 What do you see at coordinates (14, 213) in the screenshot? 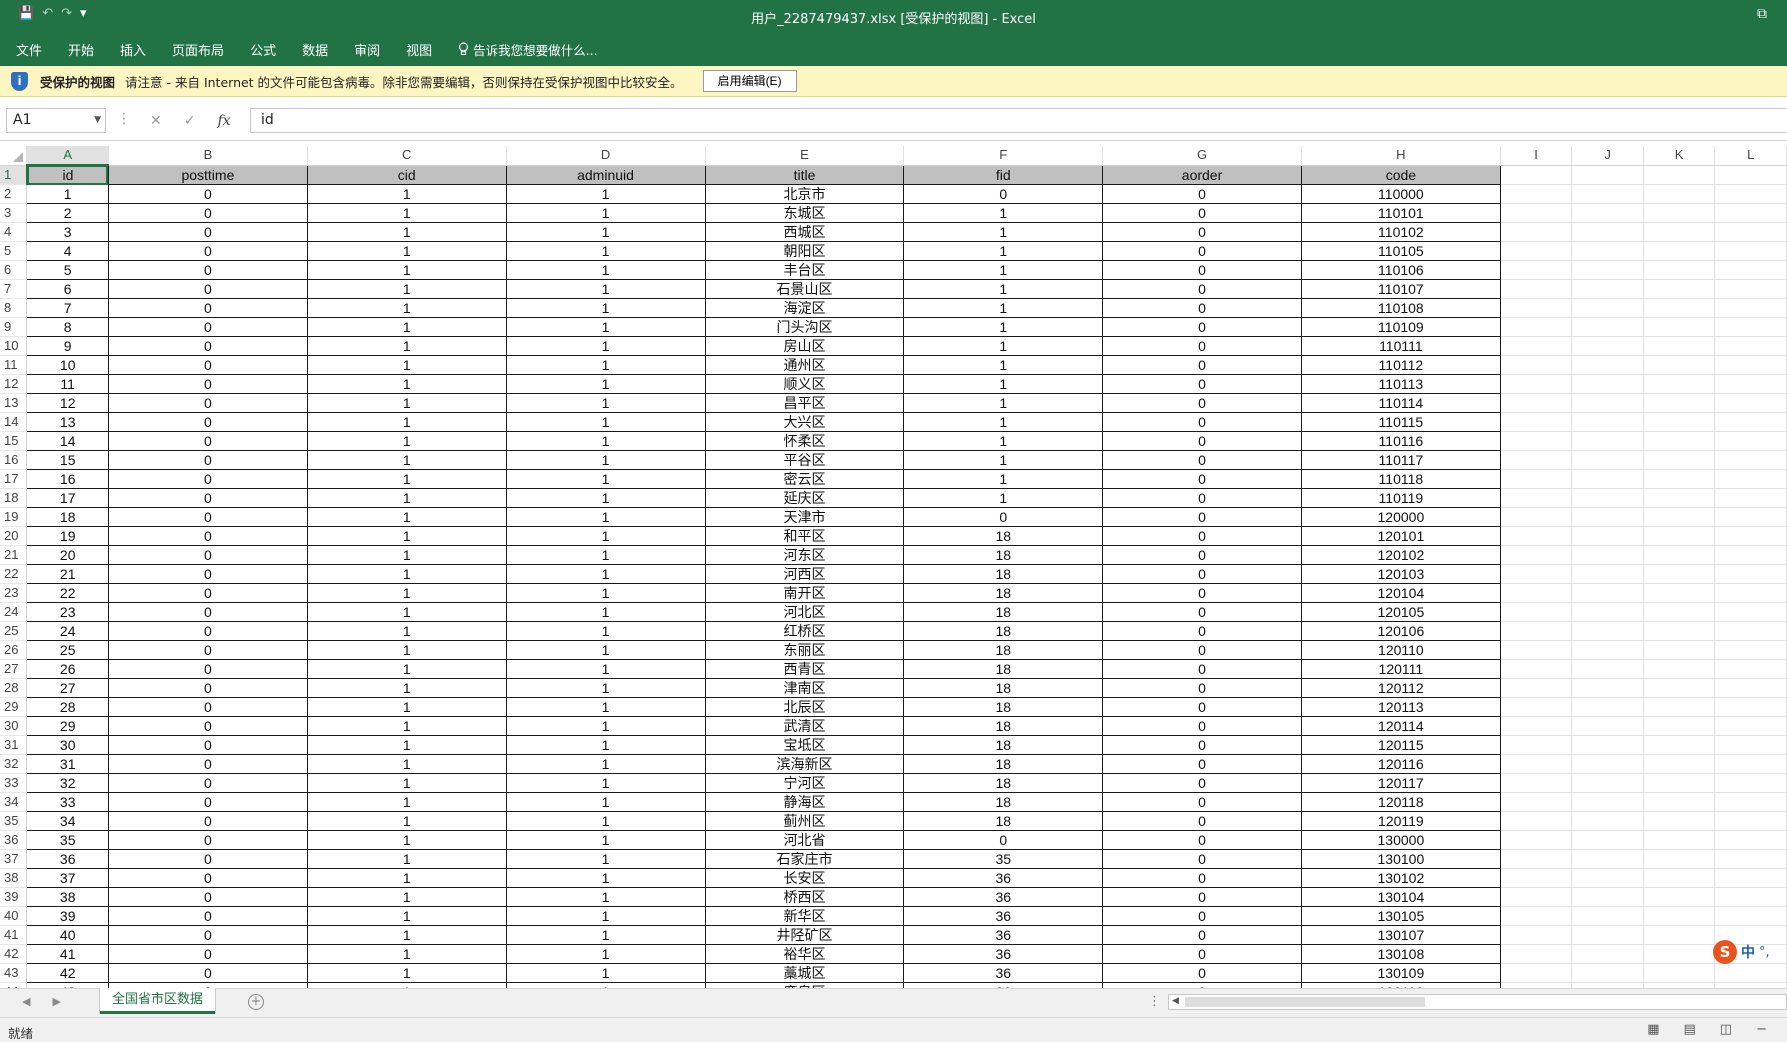
I see `row-header: 3` at bounding box center [14, 213].